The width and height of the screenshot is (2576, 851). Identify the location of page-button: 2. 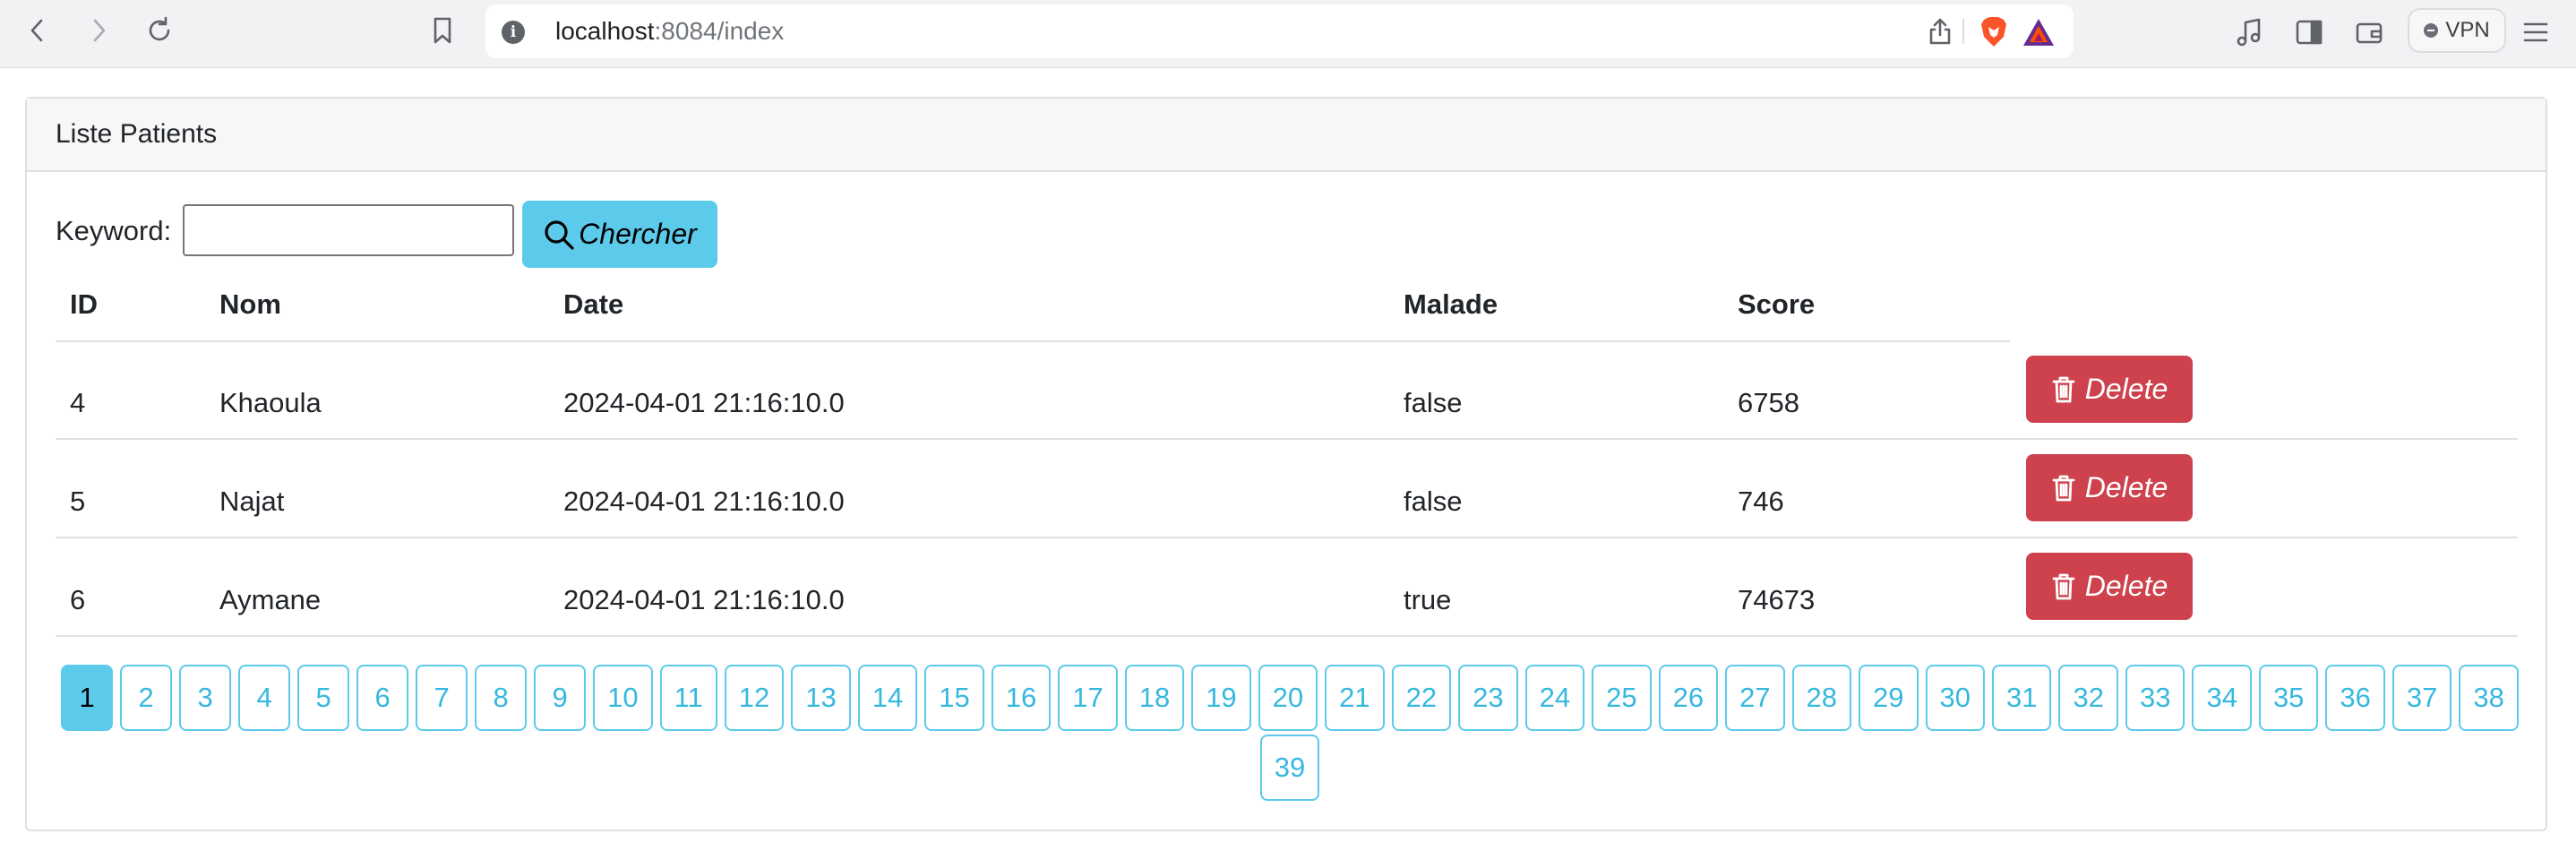
(146, 698).